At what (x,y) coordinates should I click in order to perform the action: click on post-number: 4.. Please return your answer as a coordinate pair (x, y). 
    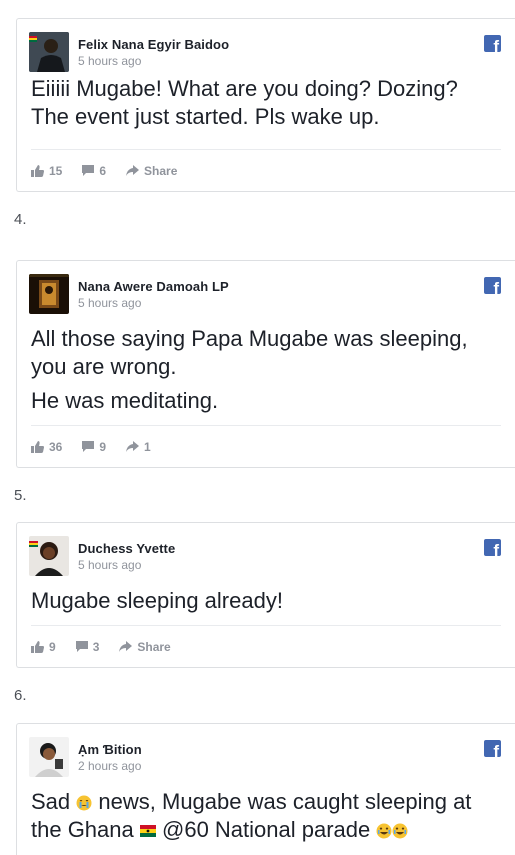
    Looking at the image, I should click on (20, 219).